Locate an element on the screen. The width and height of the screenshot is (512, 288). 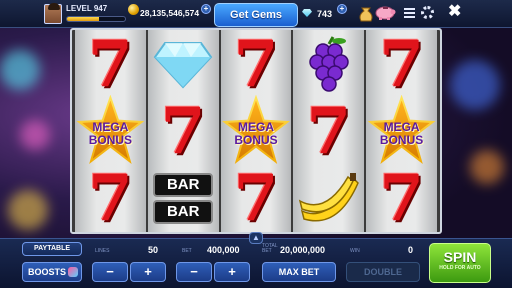
gem-icon is located at coordinates (307, 13).